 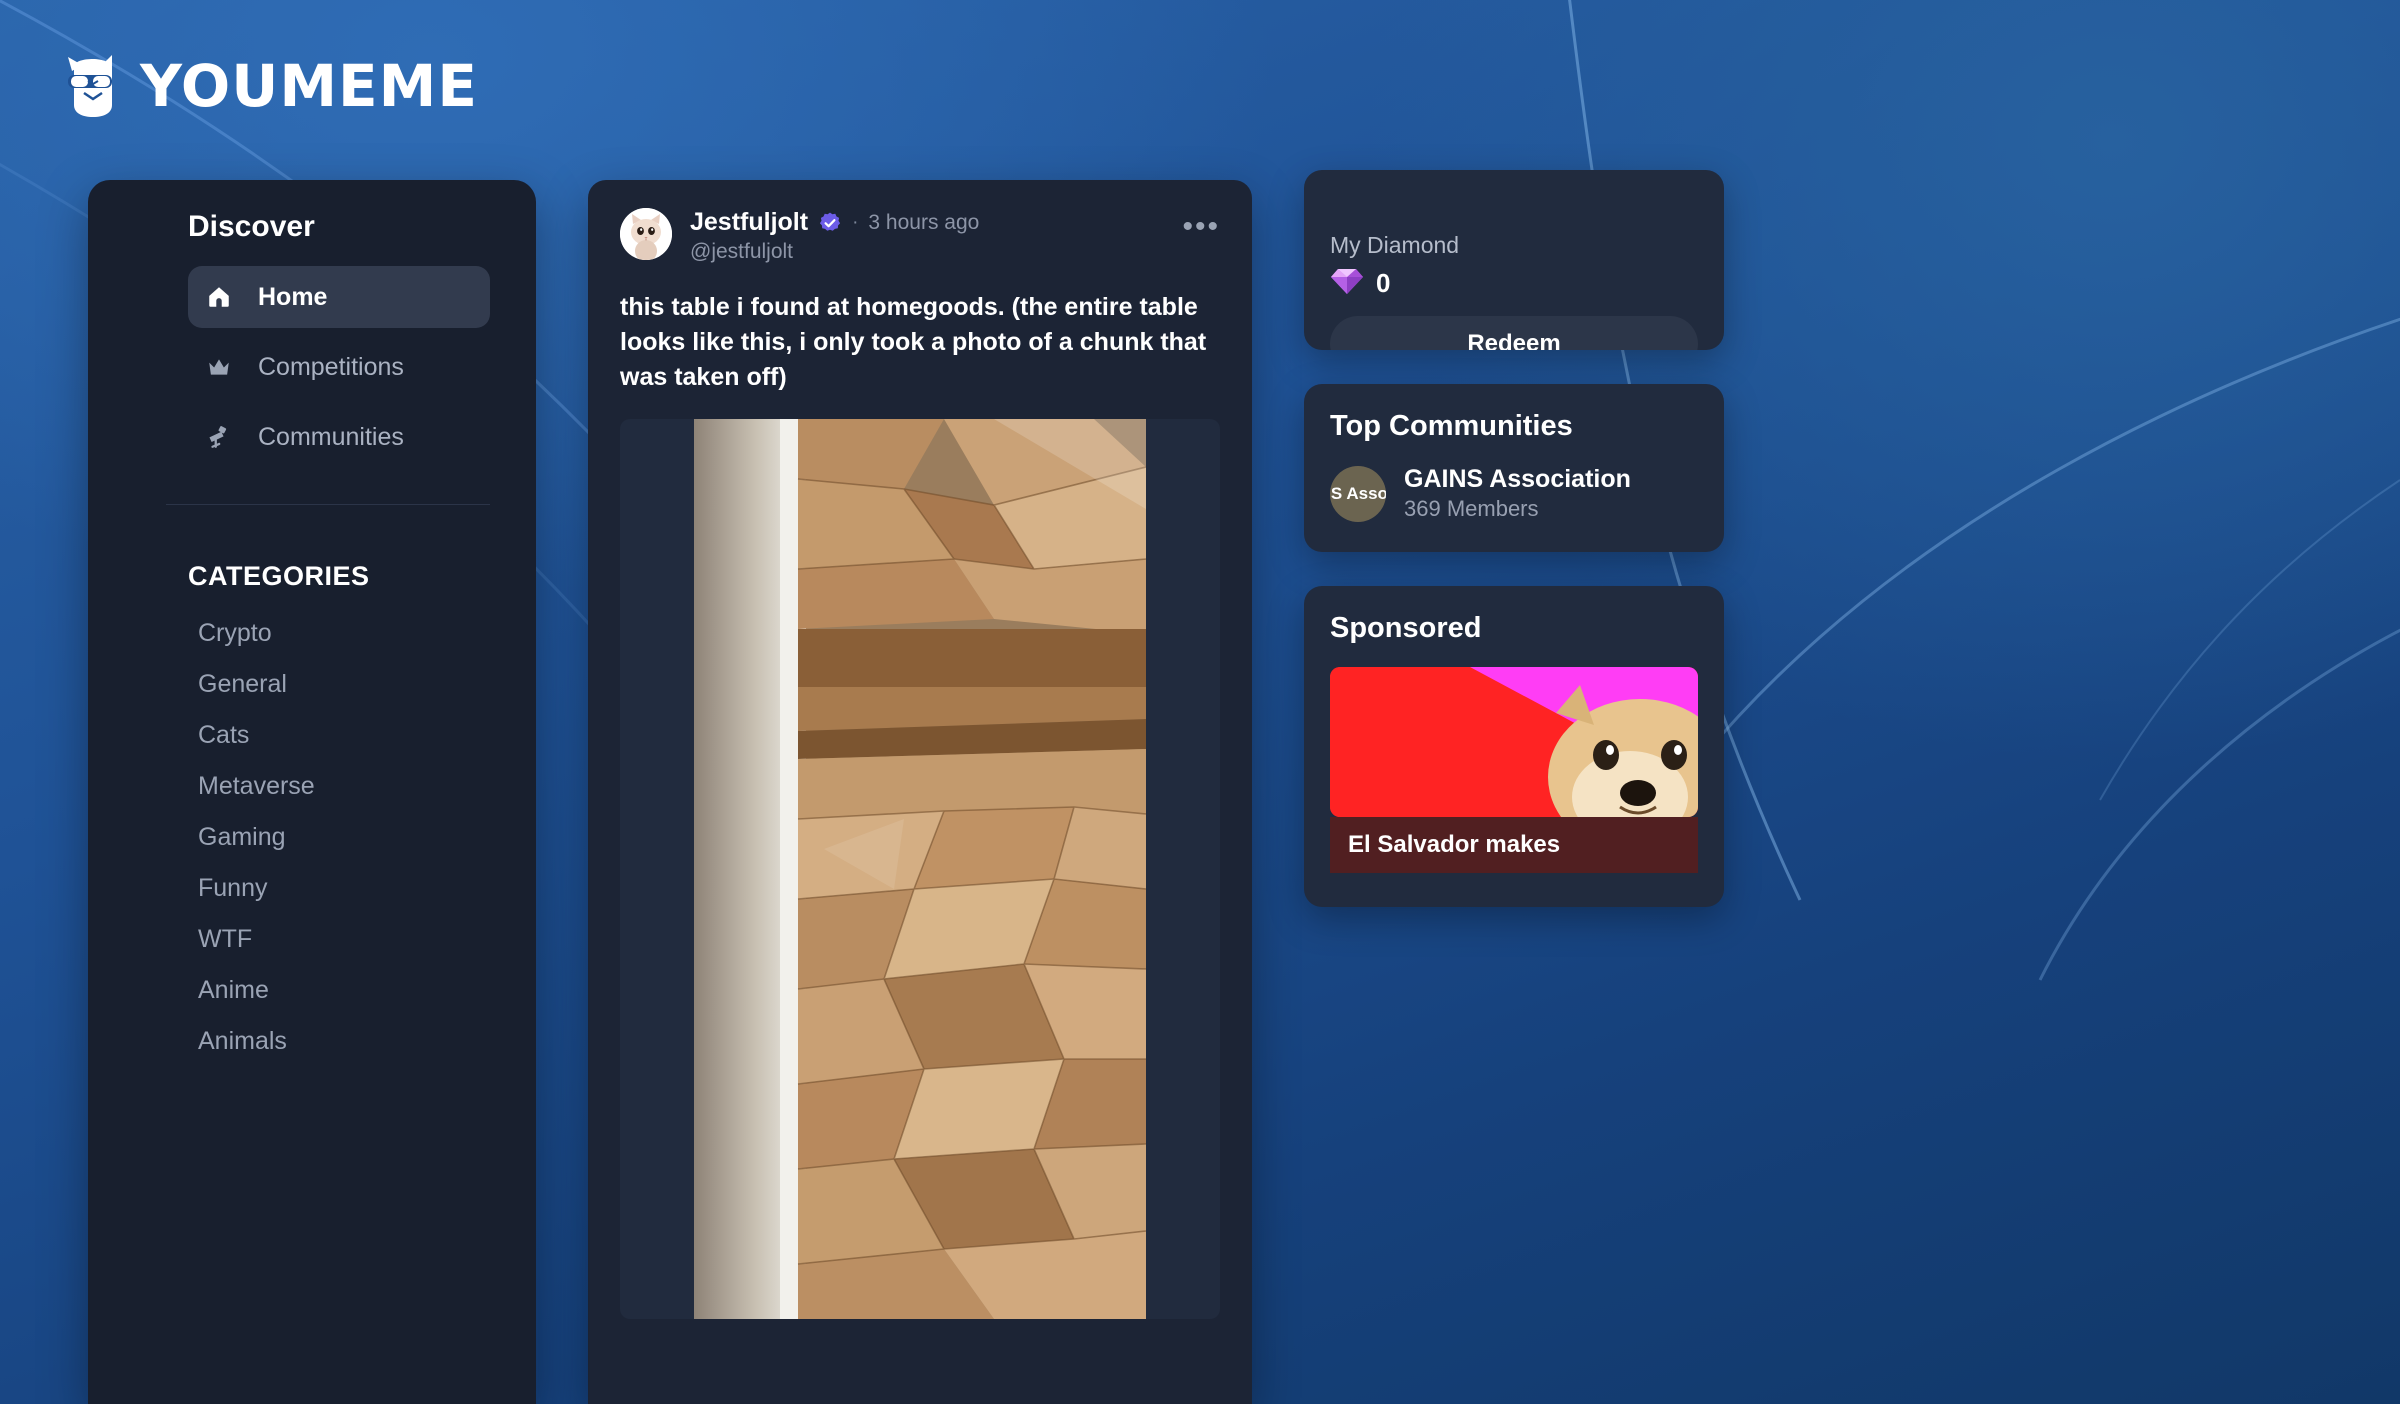 What do you see at coordinates (219, 437) in the screenshot?
I see `telescope-icon` at bounding box center [219, 437].